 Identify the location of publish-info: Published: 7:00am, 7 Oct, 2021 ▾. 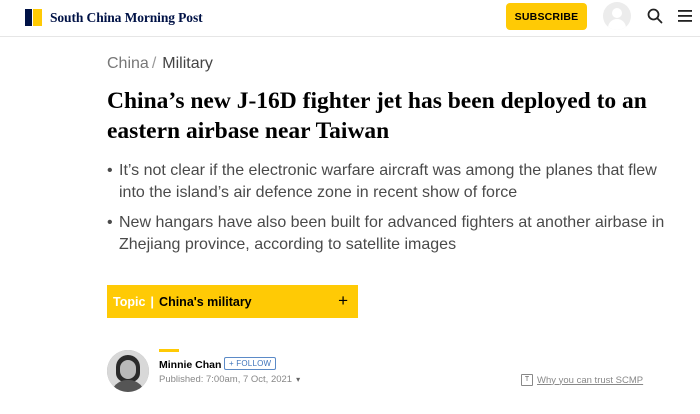
(229, 379).